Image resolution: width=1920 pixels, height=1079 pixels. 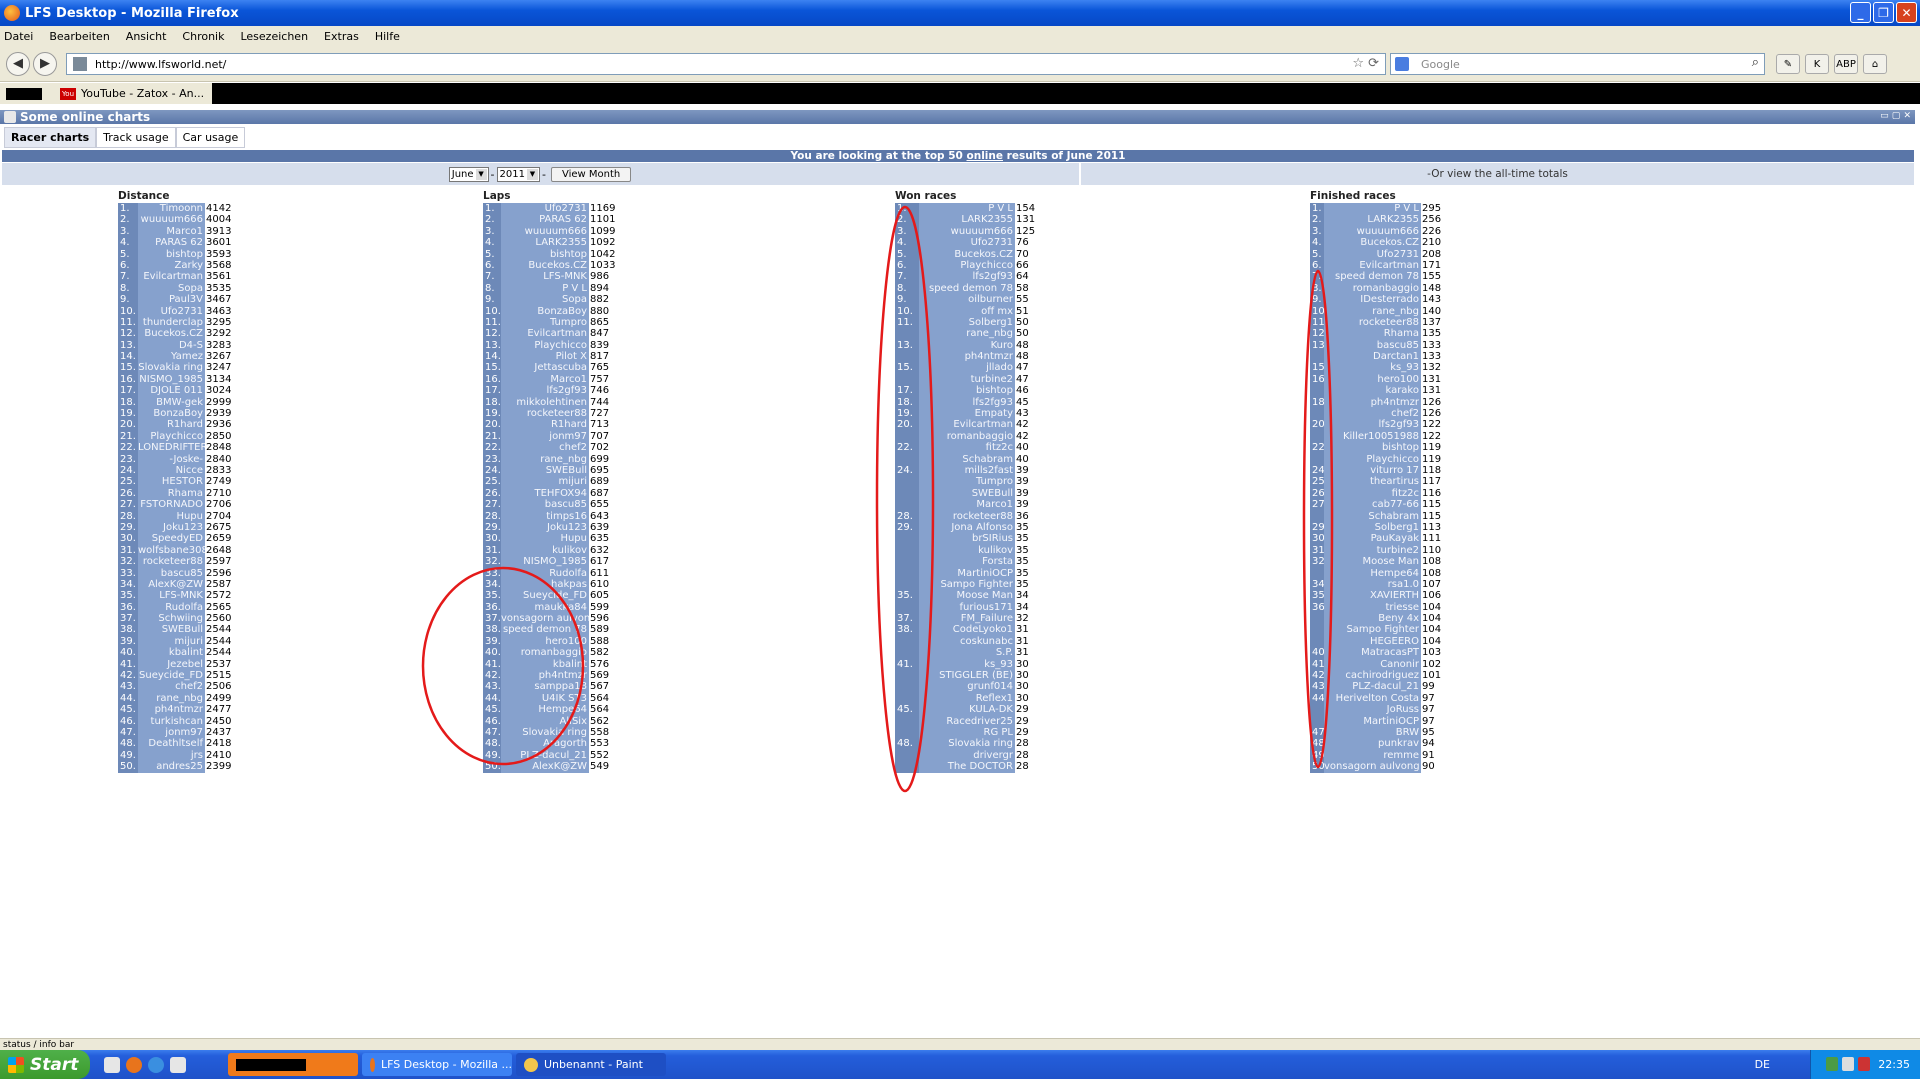 I want to click on racer-name-link: CodeLyoko1, so click(x=967, y=630).